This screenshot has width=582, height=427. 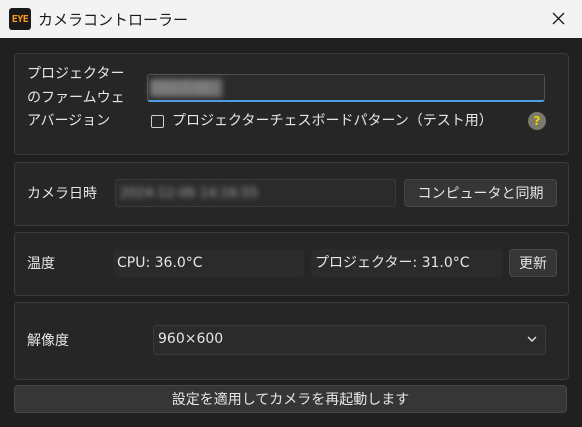 I want to click on help-icon: ?, so click(x=537, y=121).